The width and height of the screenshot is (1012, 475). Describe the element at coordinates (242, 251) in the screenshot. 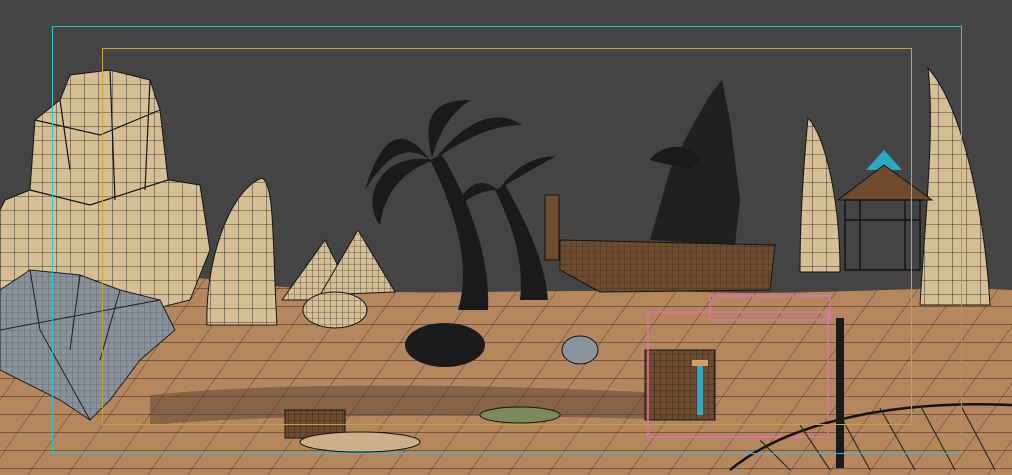

I see `left-tusk-rock` at that location.